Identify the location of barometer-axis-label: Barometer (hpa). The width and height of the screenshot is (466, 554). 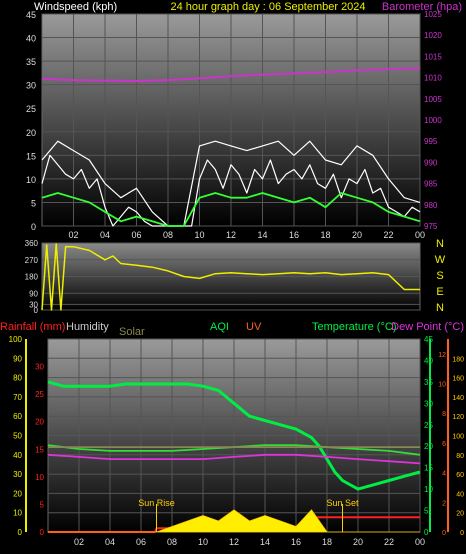
(422, 7).